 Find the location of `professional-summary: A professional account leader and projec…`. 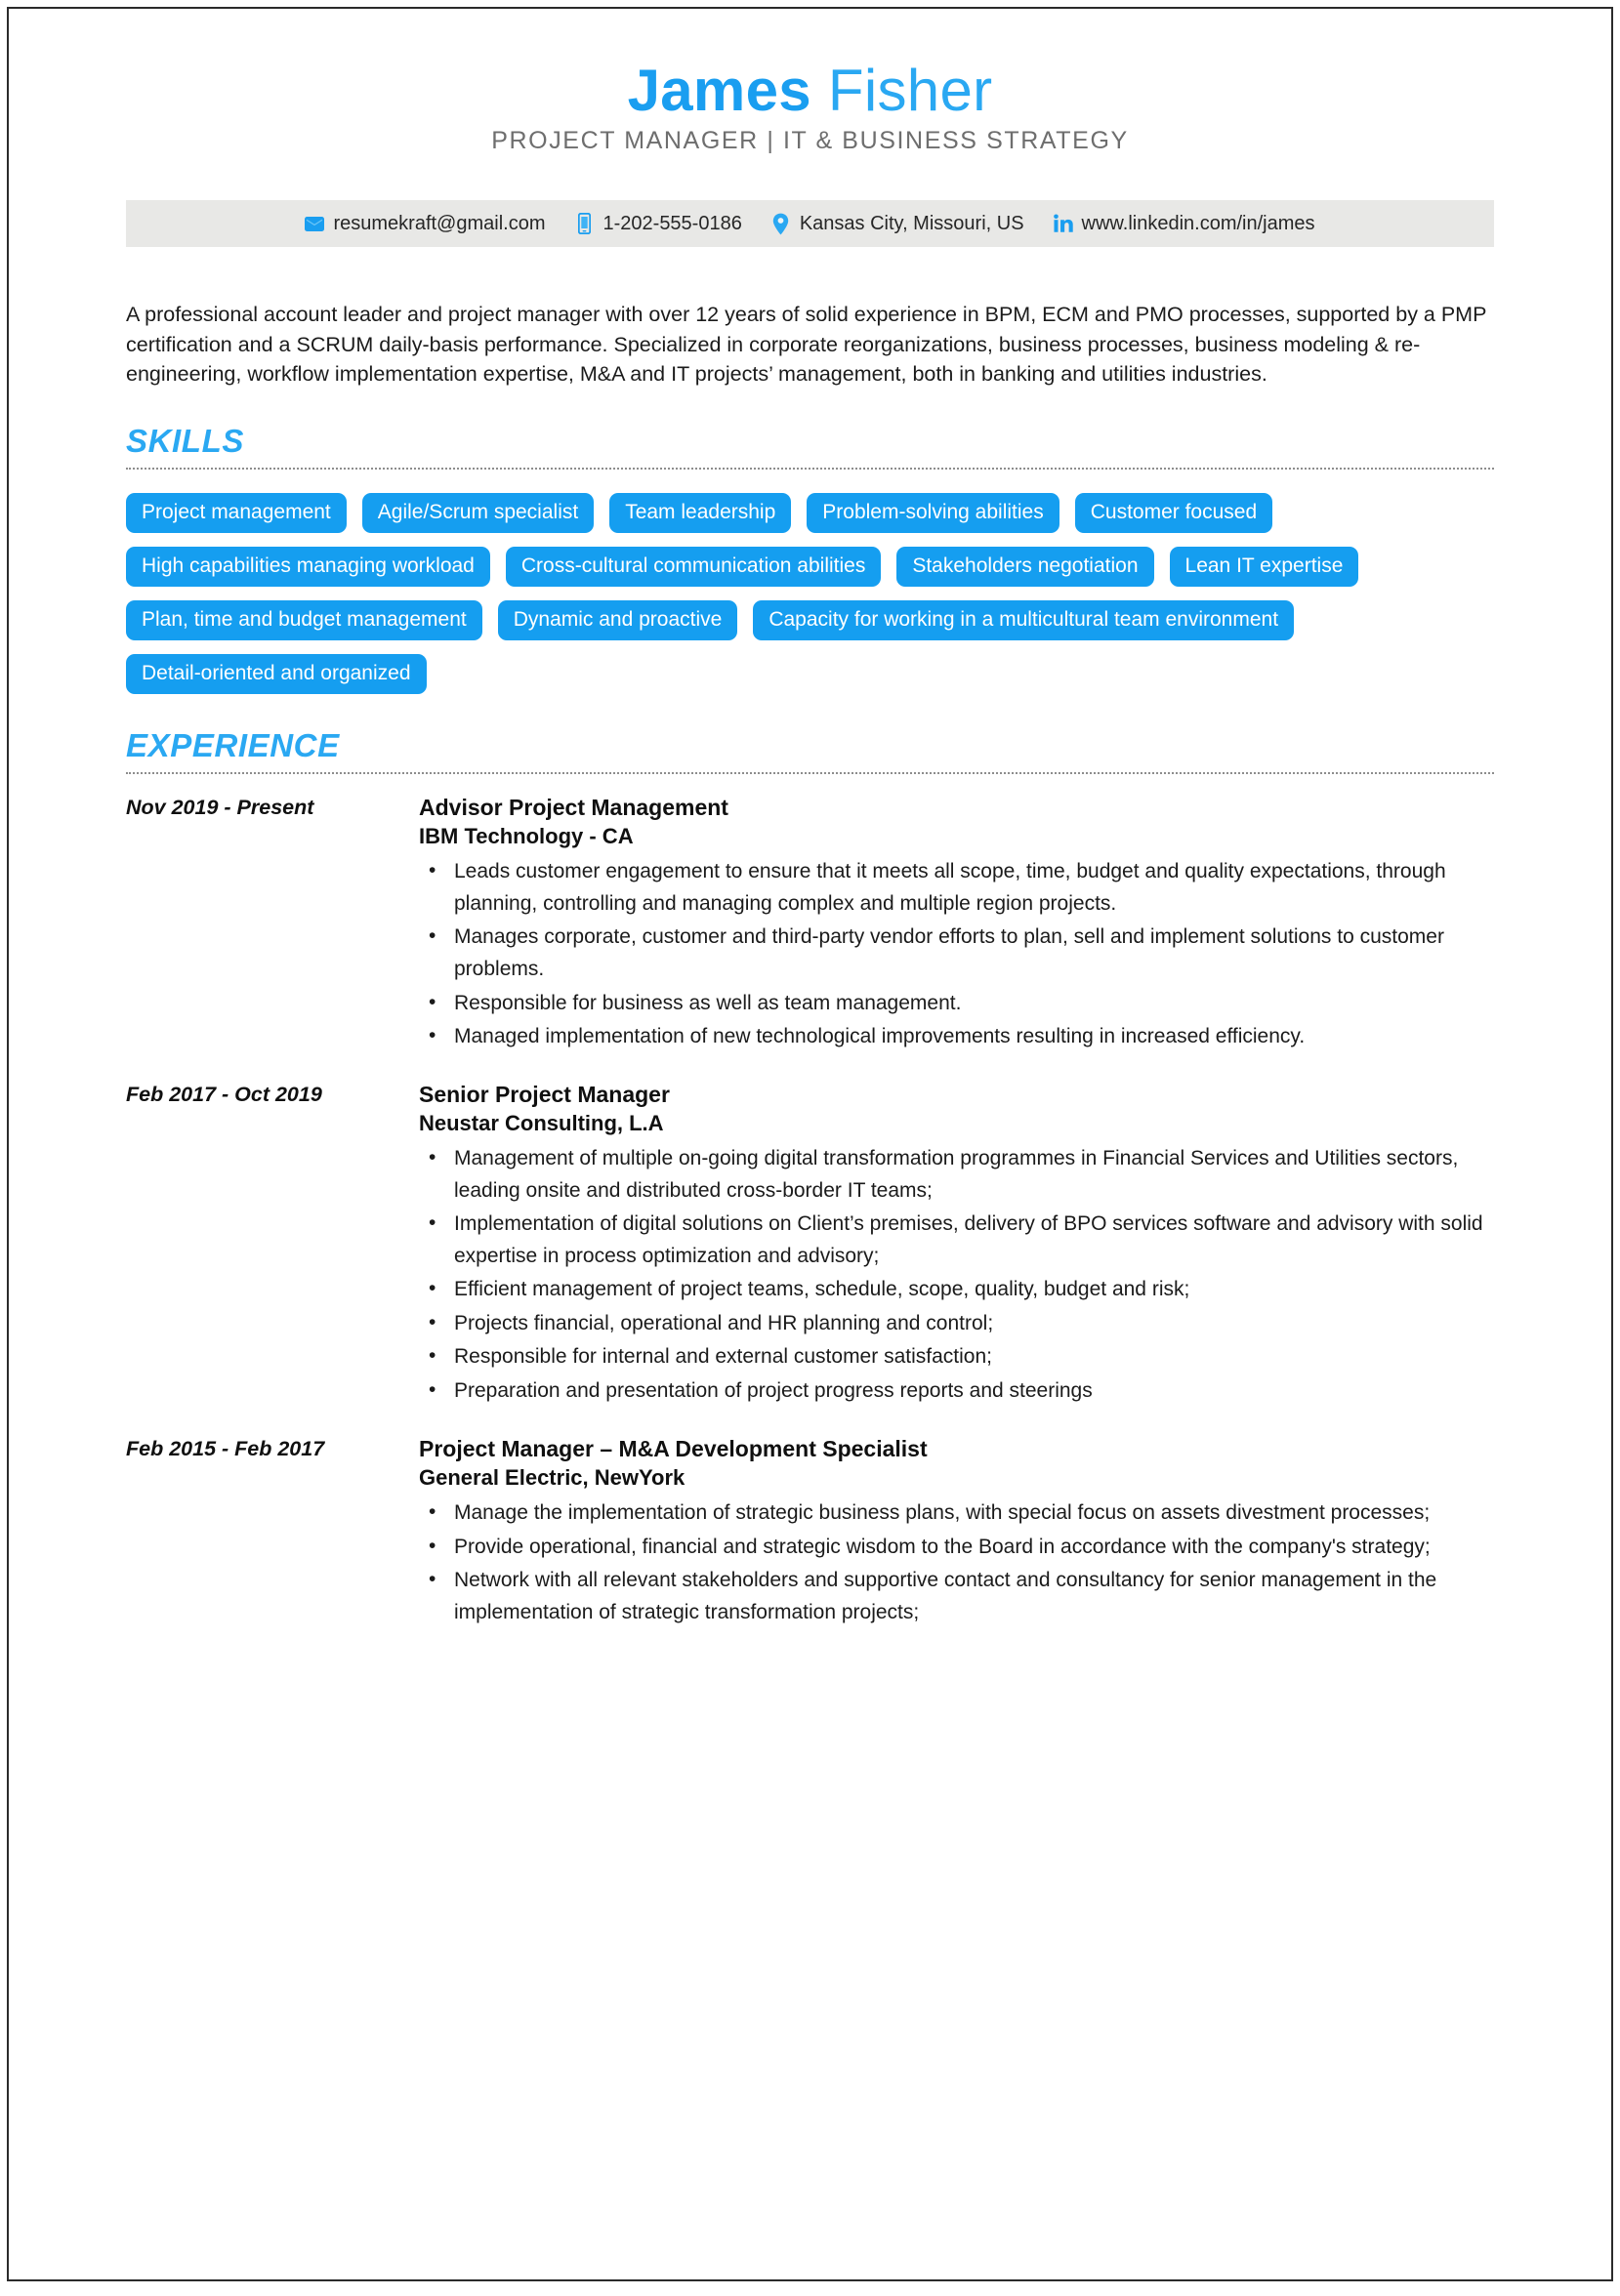

professional-summary: A professional account leader and projec… is located at coordinates (807, 345).